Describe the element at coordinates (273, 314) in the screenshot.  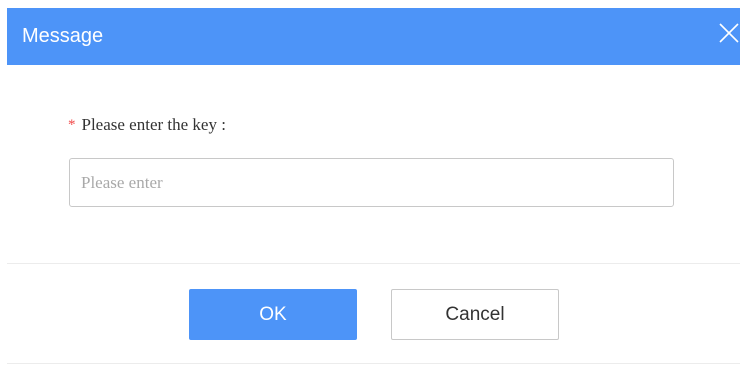
I see `ok-button: OK` at that location.